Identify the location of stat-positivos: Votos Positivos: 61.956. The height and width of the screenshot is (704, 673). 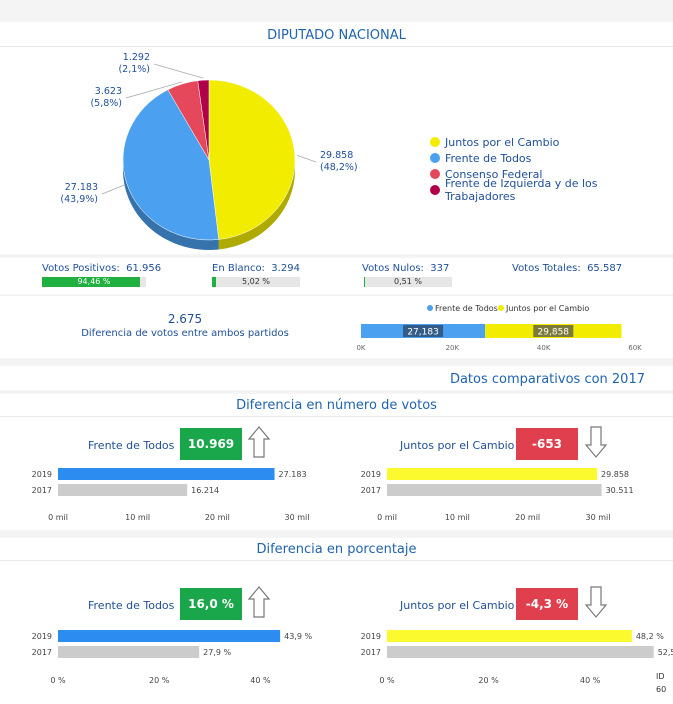
(101, 268).